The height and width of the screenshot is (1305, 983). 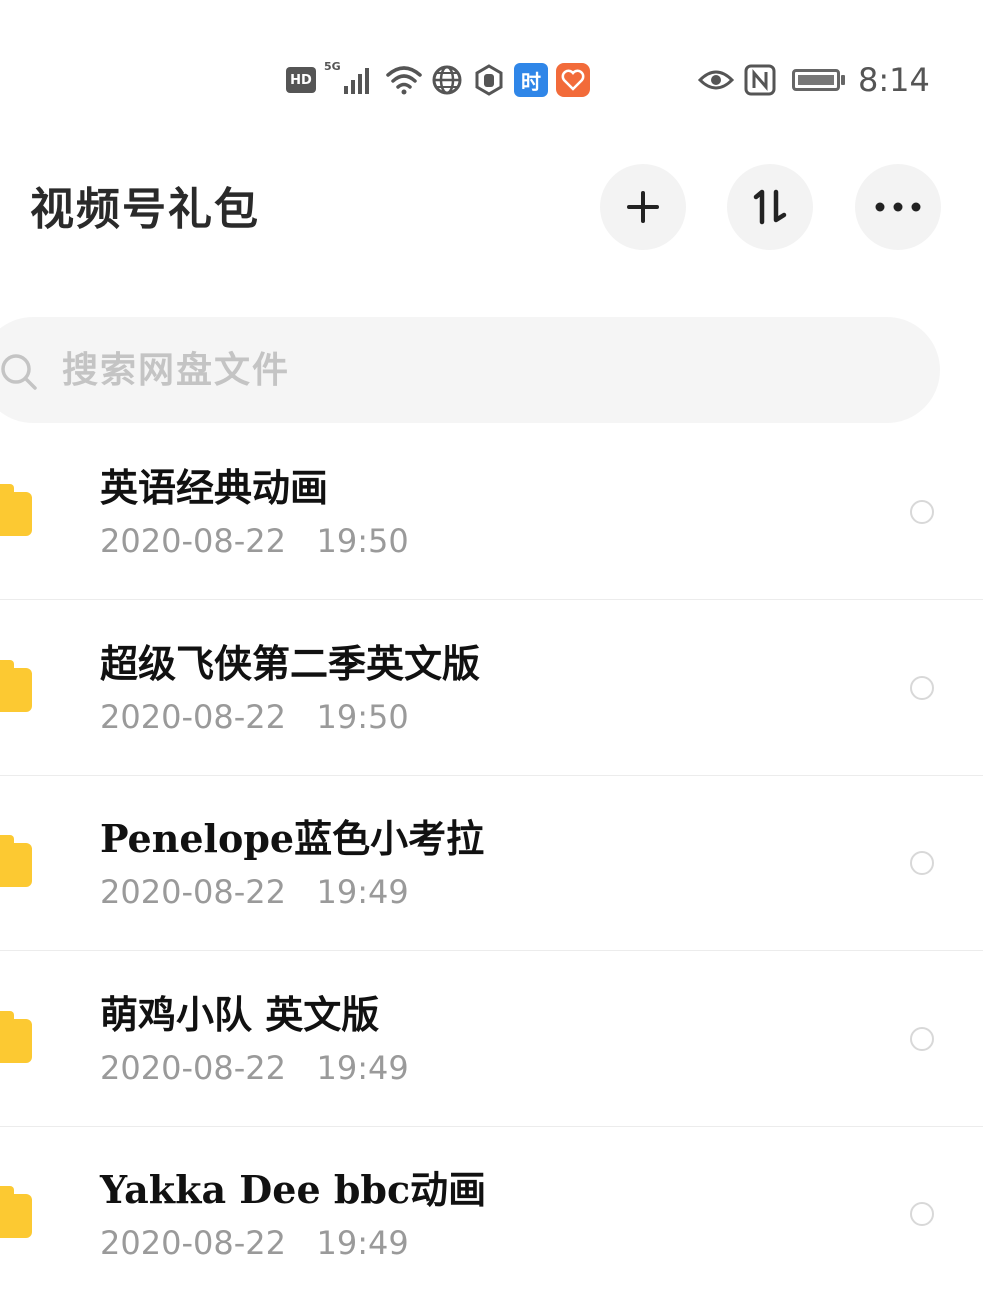 I want to click on globe-icon, so click(x=447, y=80).